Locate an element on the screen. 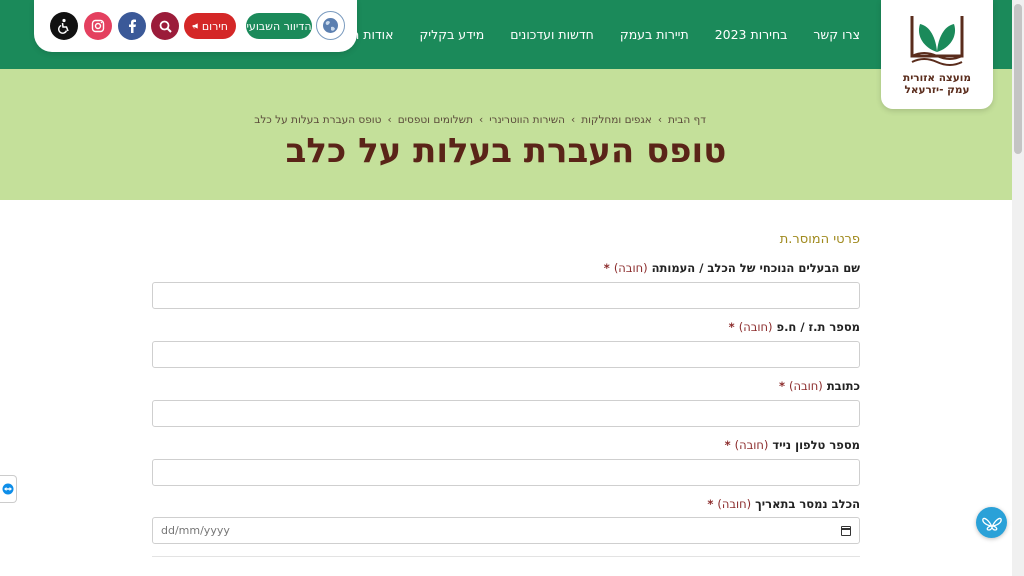 The width and height of the screenshot is (1024, 576). id-number-input is located at coordinates (506, 354).